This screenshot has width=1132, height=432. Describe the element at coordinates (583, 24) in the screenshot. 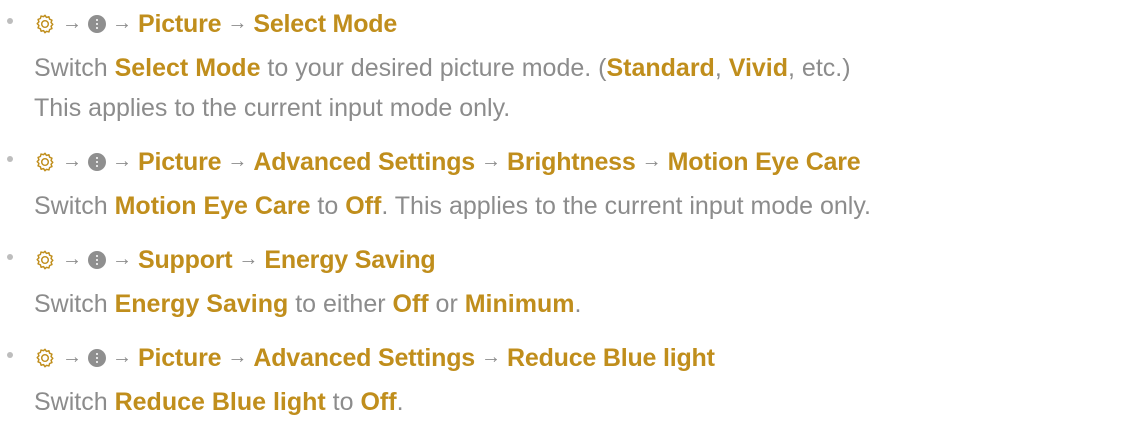

I see `settings-path: → → Picture → Select Mode` at that location.